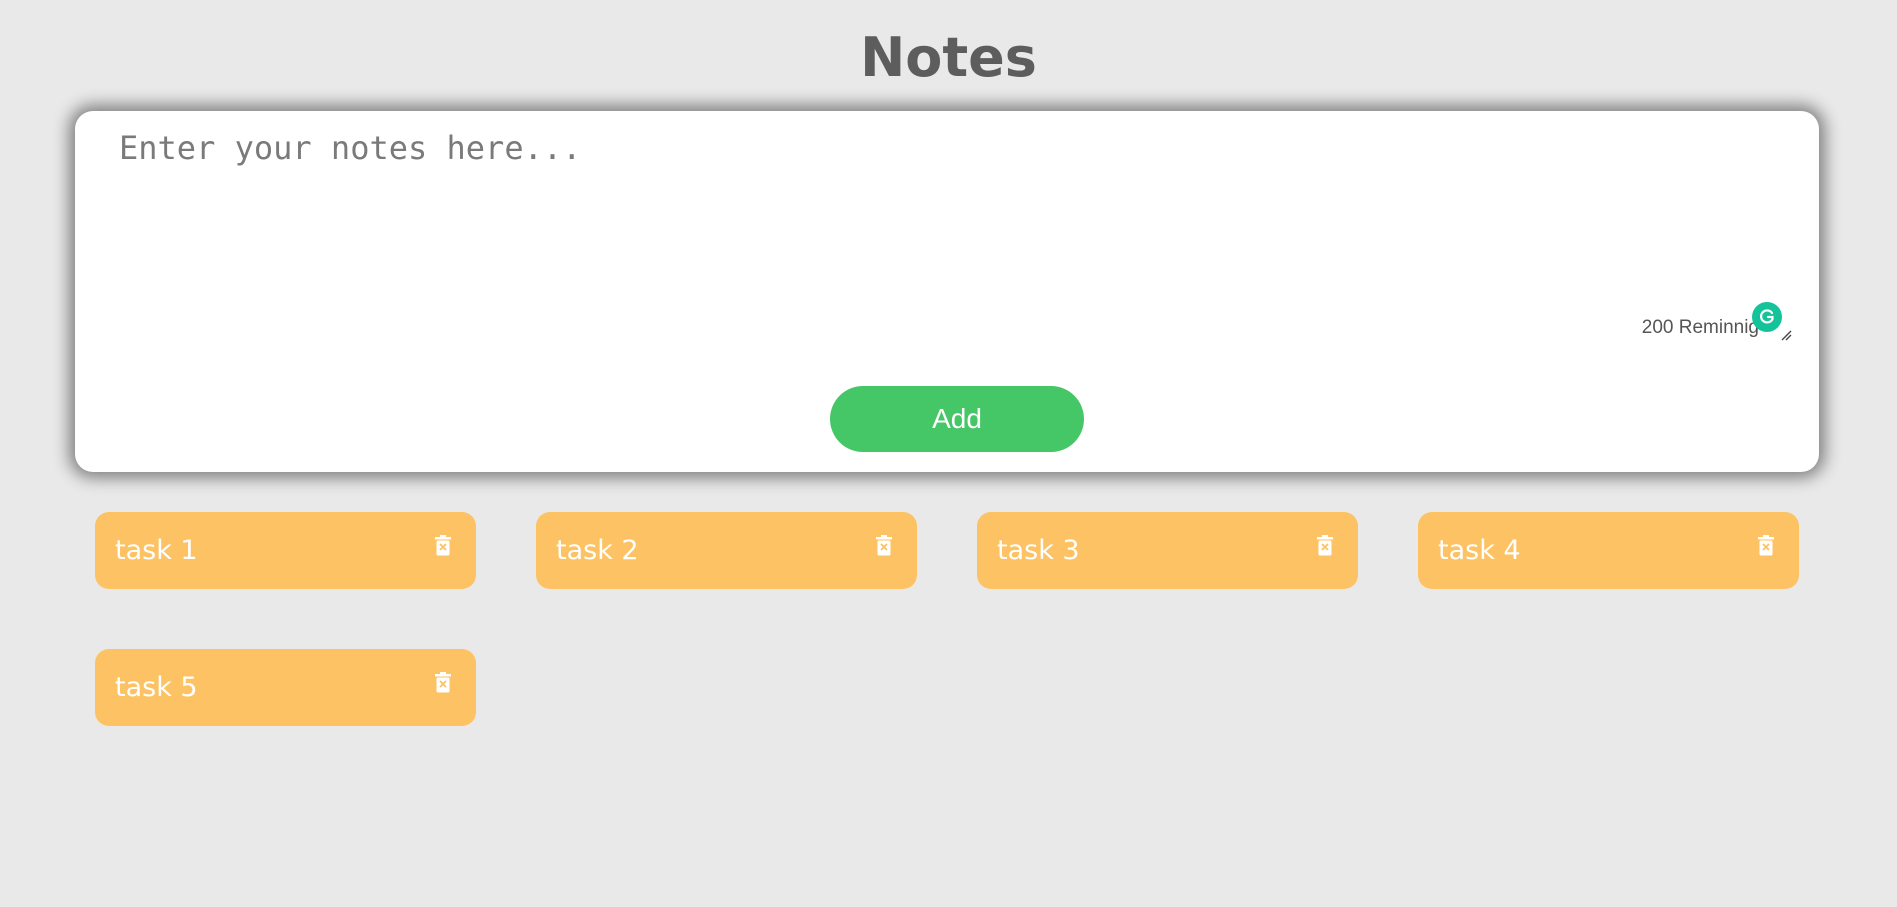 The width and height of the screenshot is (1897, 907). What do you see at coordinates (726, 550) in the screenshot?
I see `task-card: task 2` at bounding box center [726, 550].